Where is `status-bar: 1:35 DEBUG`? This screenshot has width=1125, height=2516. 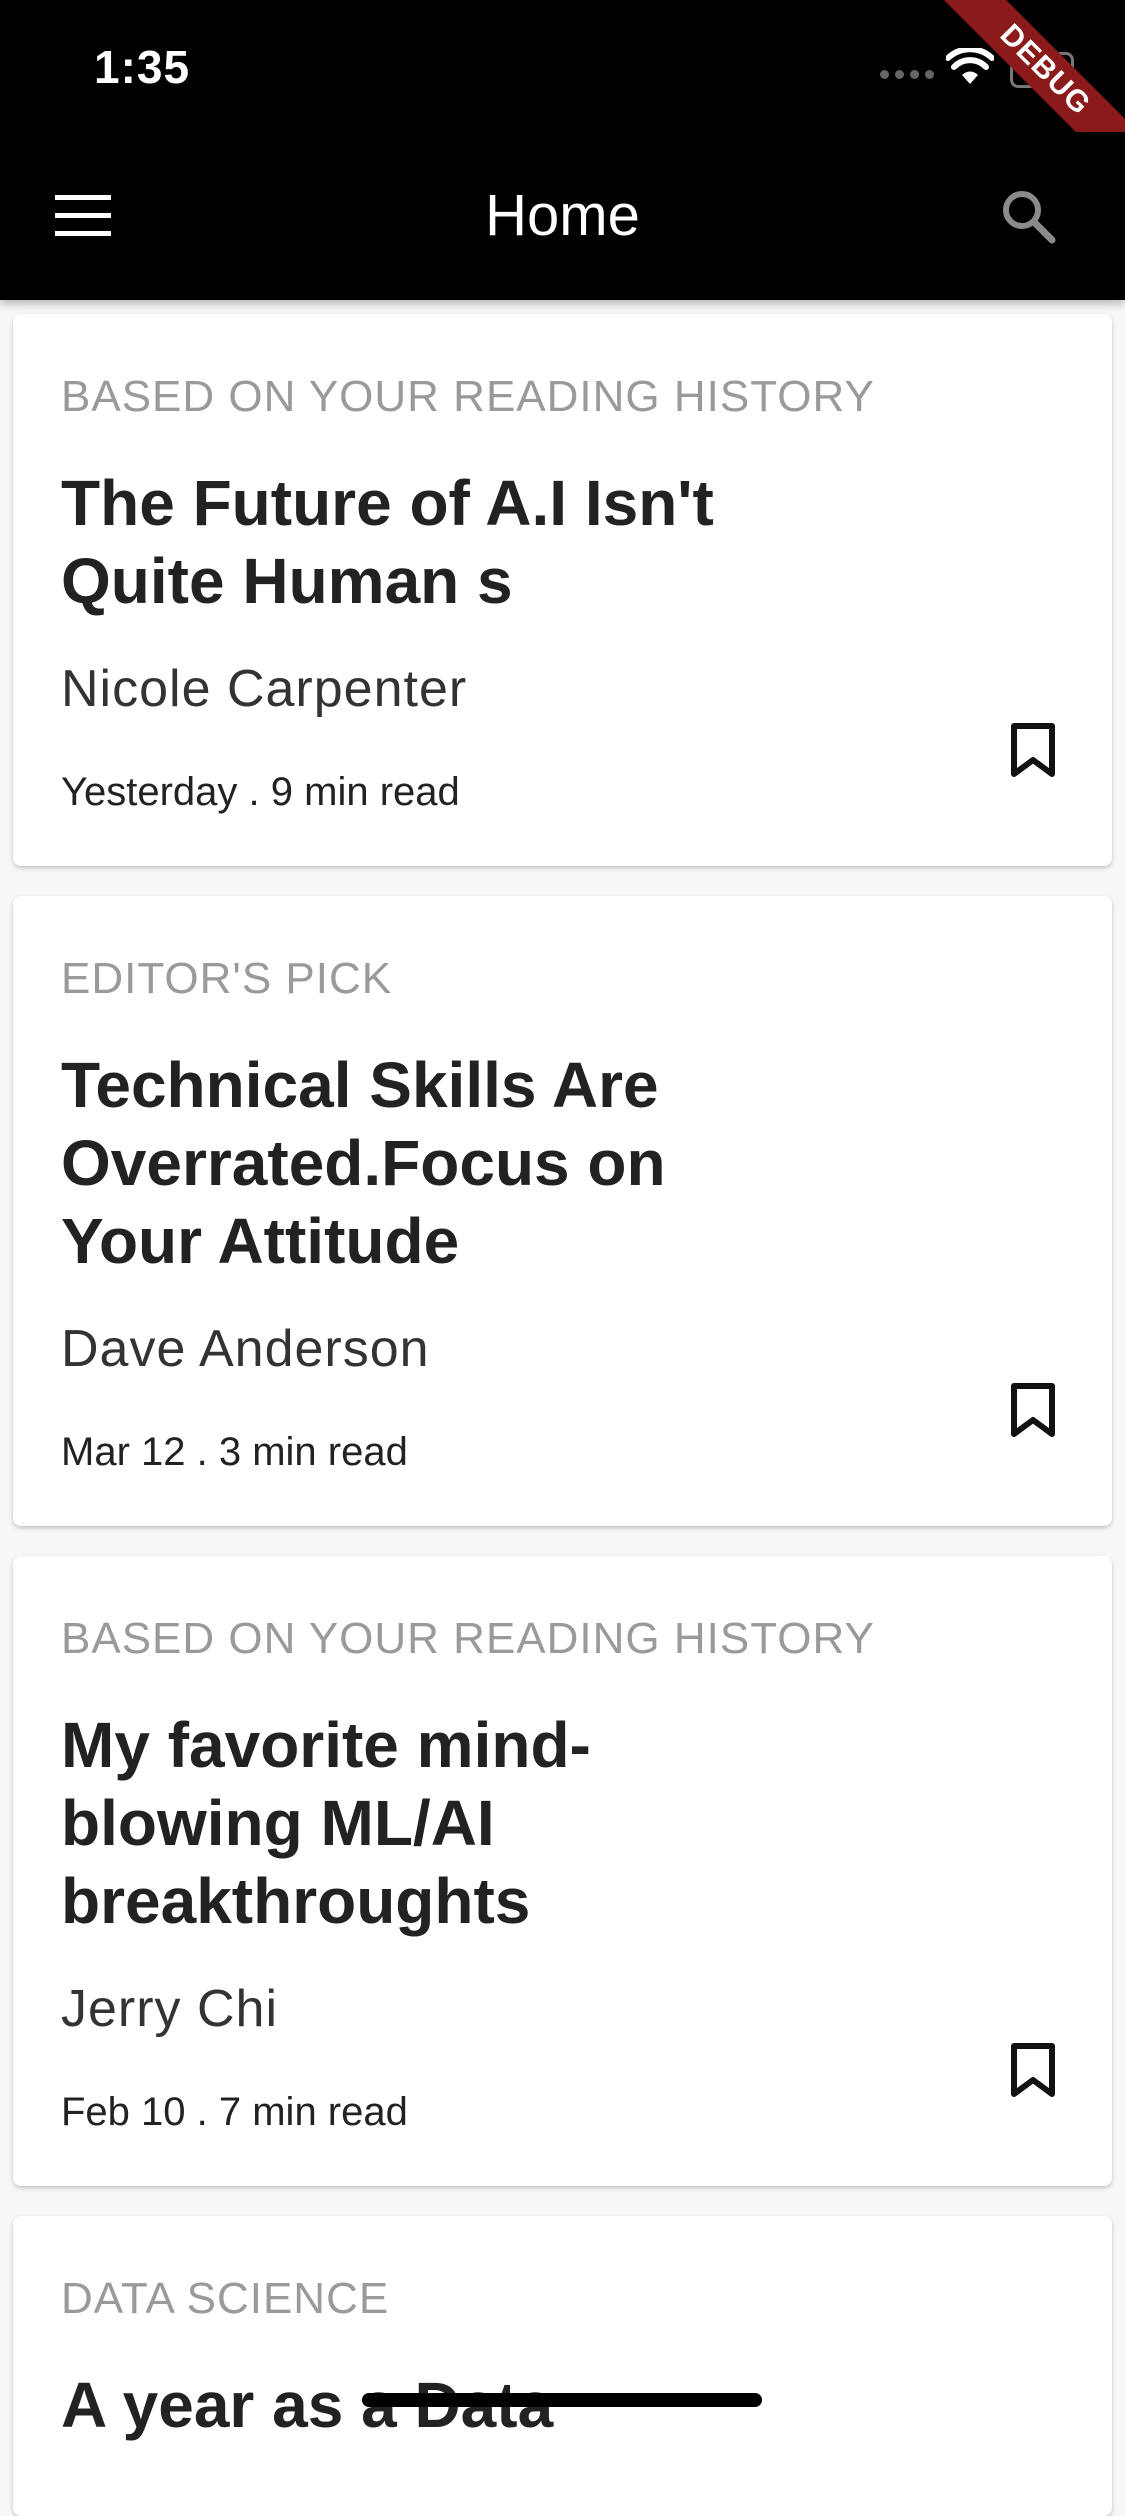 status-bar: 1:35 DEBUG is located at coordinates (562, 96).